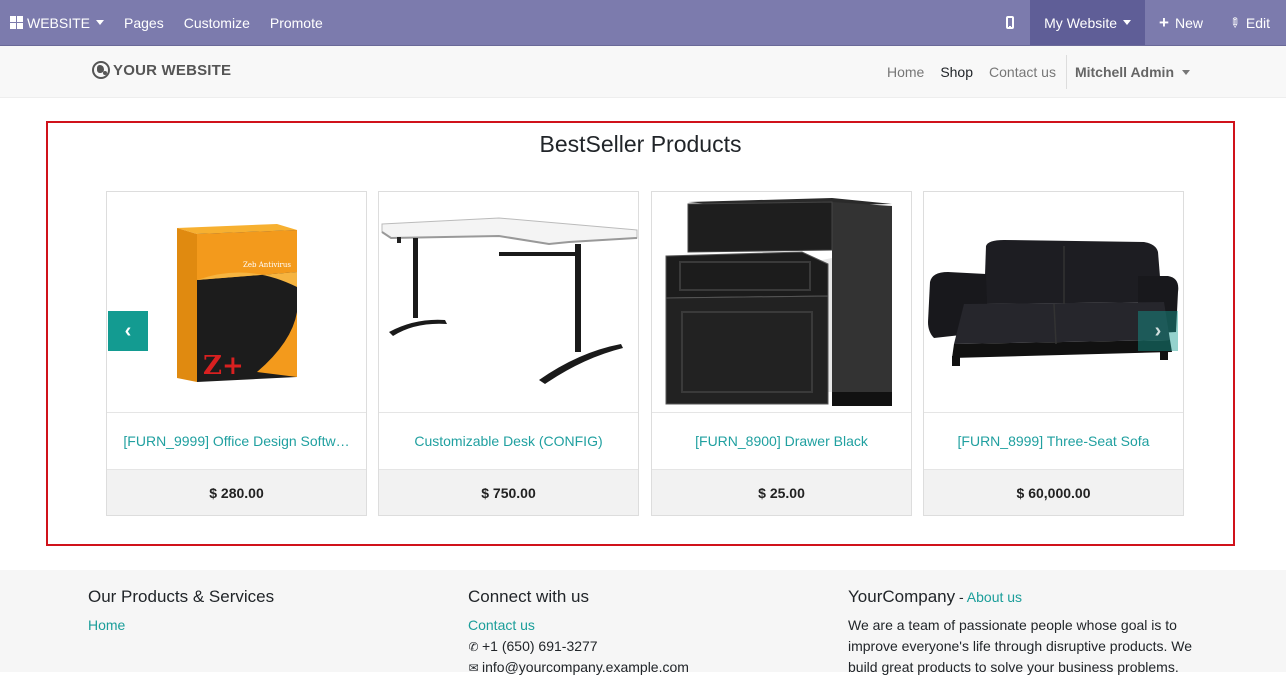 The image size is (1286, 678). I want to click on envelope-icon: ✉, so click(473, 668).